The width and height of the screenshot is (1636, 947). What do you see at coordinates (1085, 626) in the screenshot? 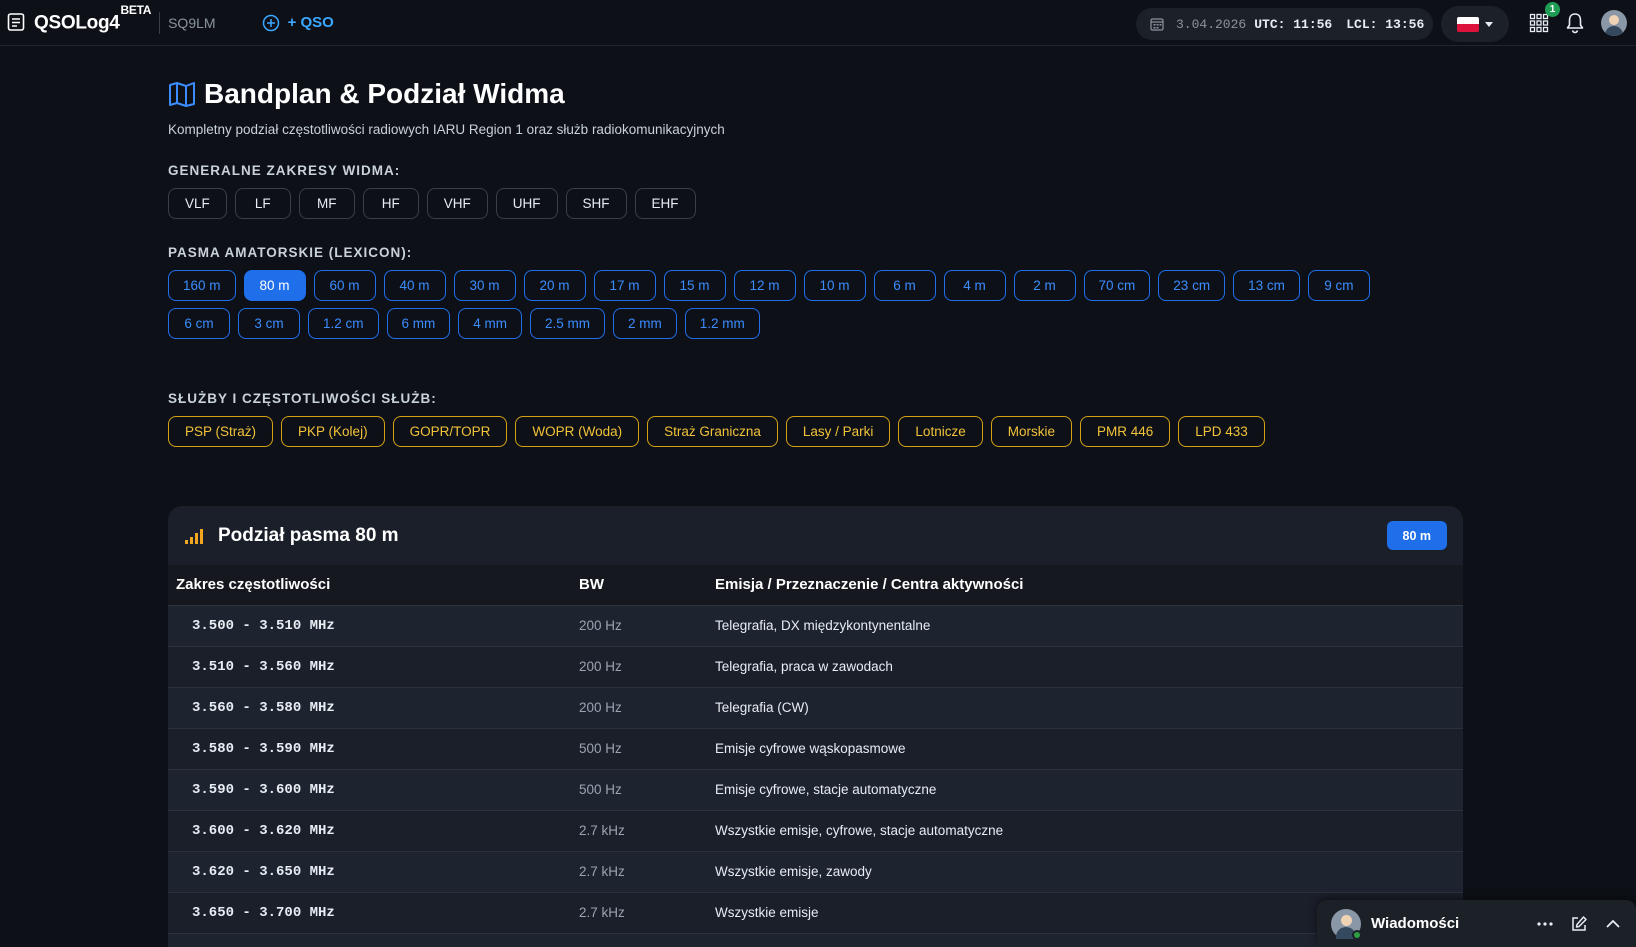
I see `emission-cell: Telegrafia, DX międzykontynentalne` at bounding box center [1085, 626].